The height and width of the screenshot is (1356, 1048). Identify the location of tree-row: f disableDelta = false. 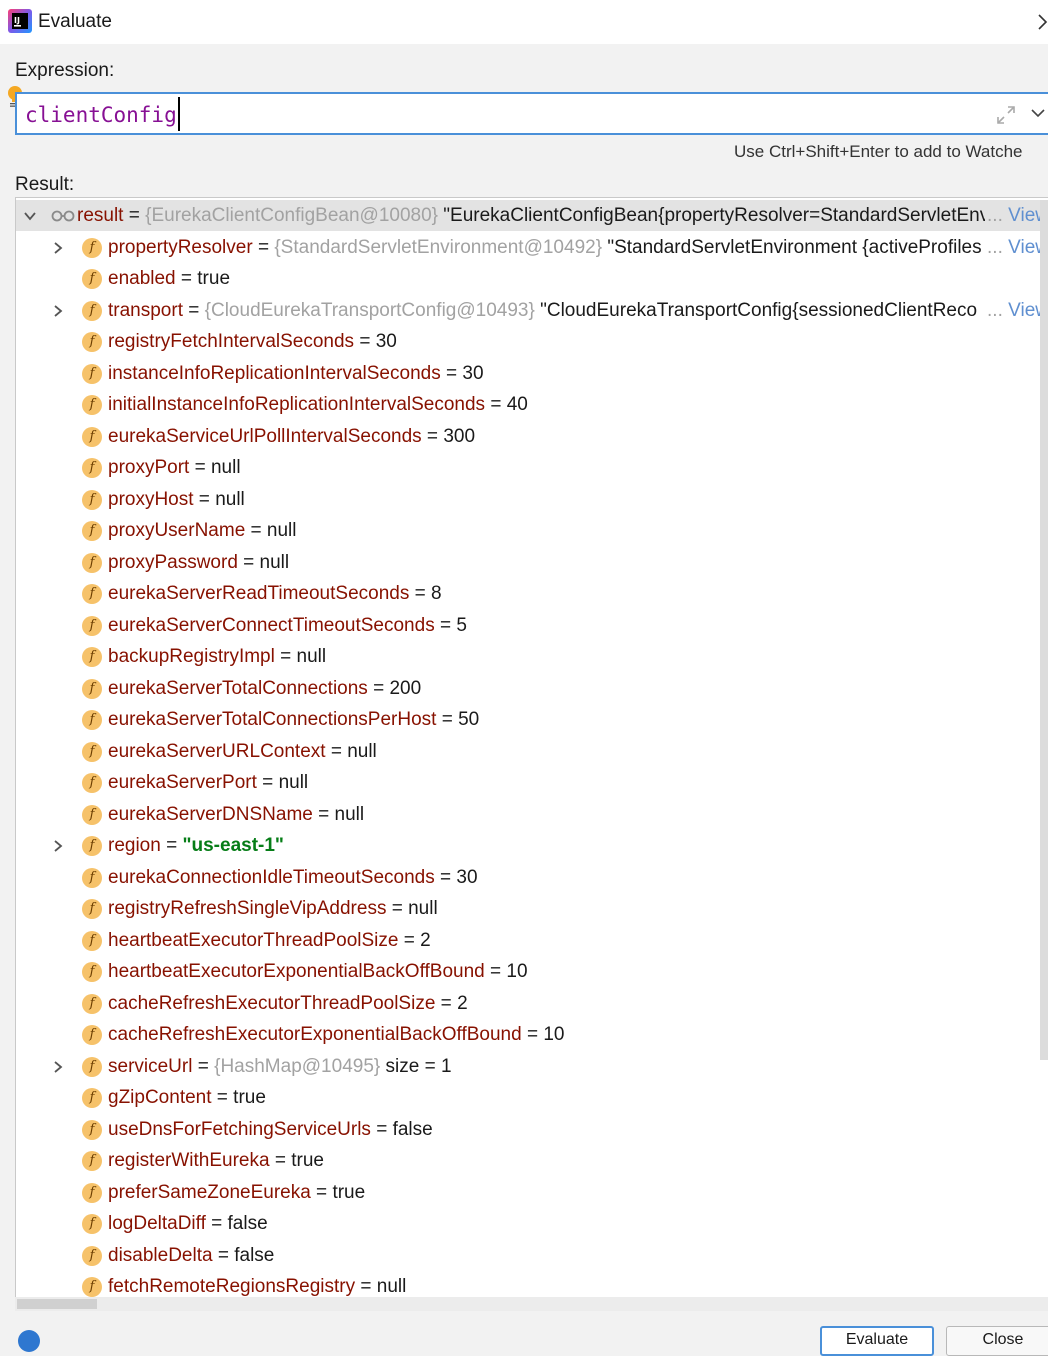
(532, 1255).